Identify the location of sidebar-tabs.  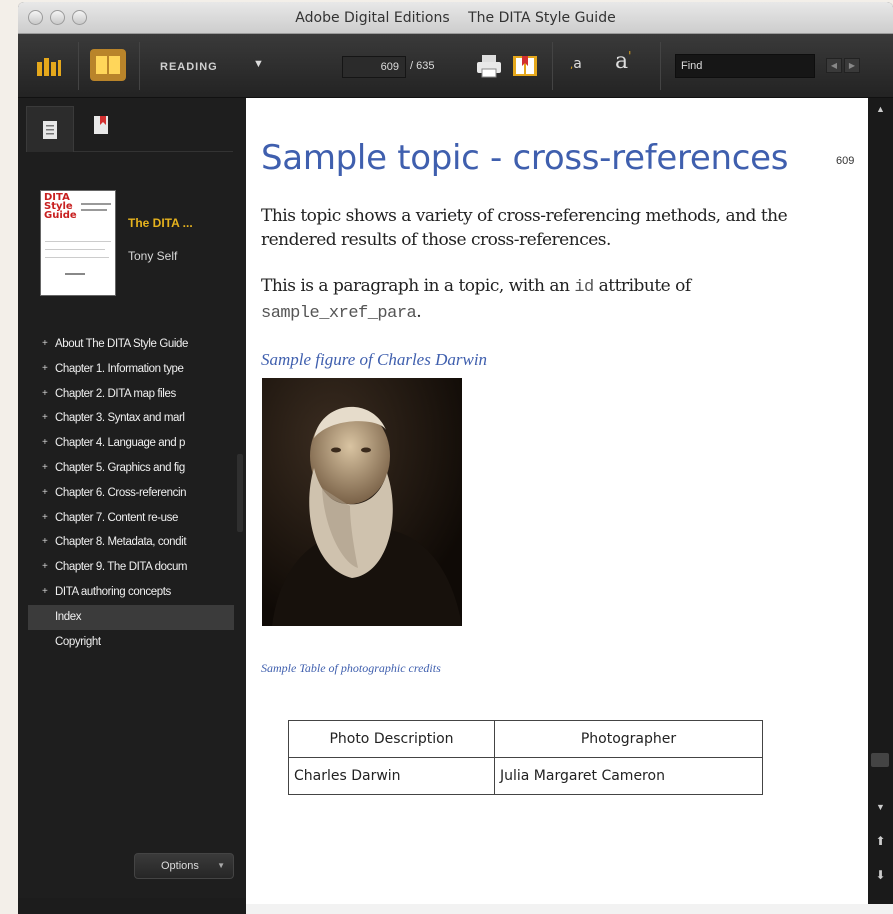
(129, 129).